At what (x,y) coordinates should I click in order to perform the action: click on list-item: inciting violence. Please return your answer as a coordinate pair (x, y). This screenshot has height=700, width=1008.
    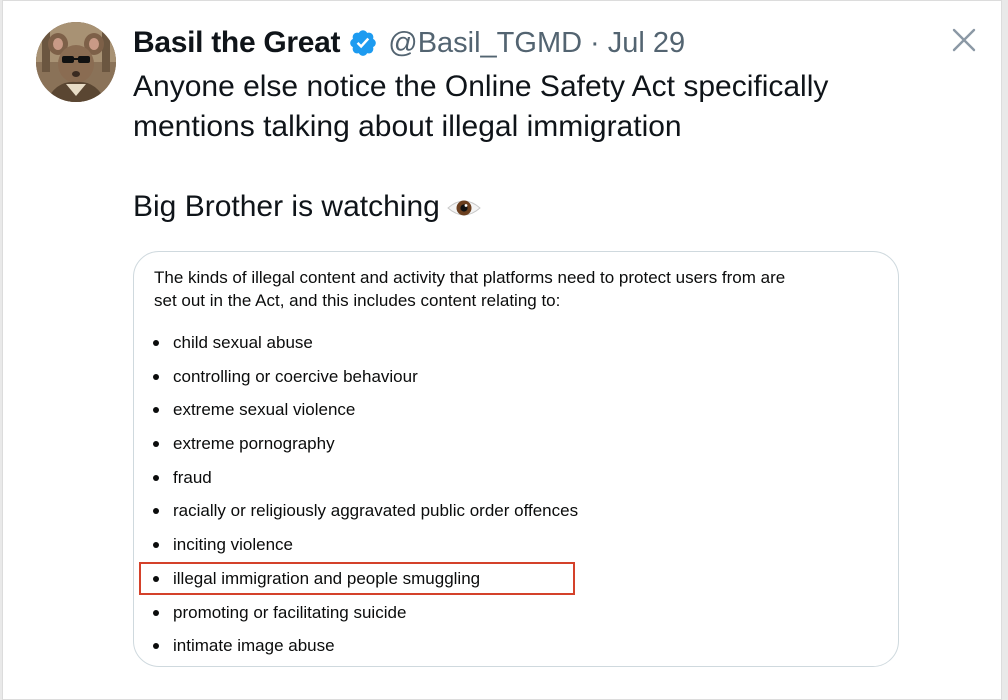
    Looking at the image, I should click on (365, 547).